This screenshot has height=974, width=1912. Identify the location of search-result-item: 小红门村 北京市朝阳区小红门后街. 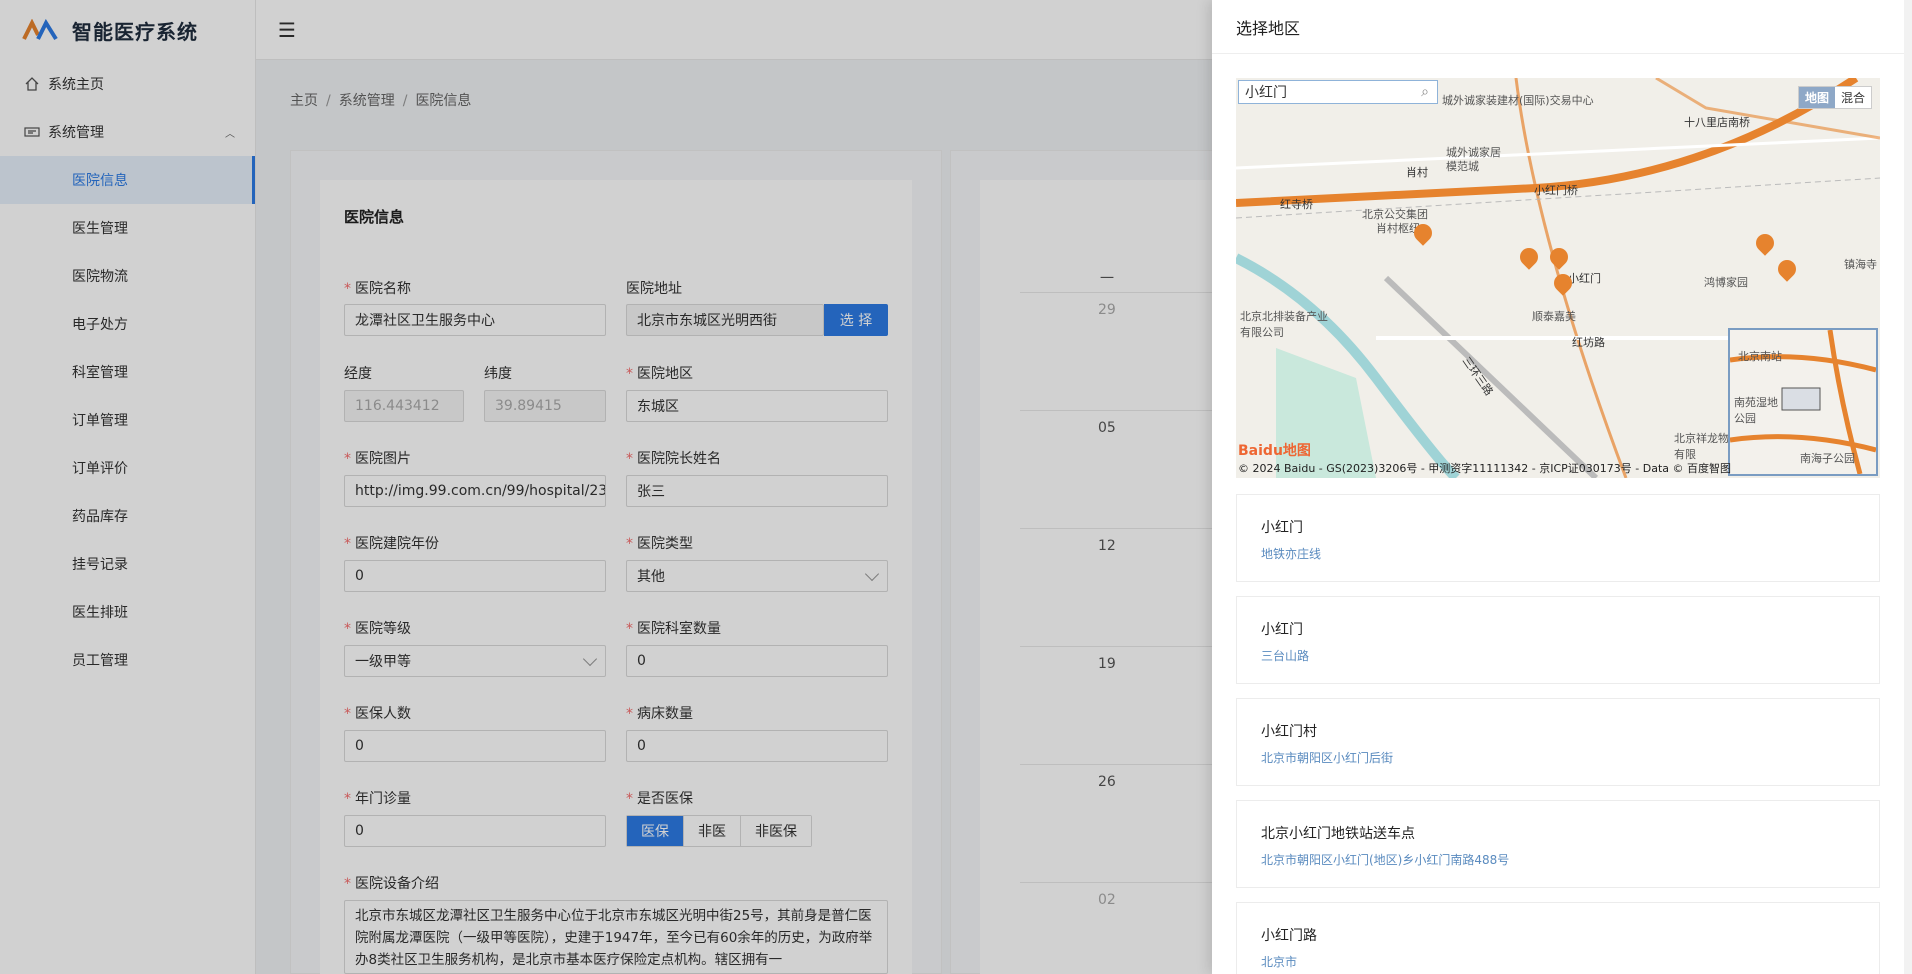
(1558, 742).